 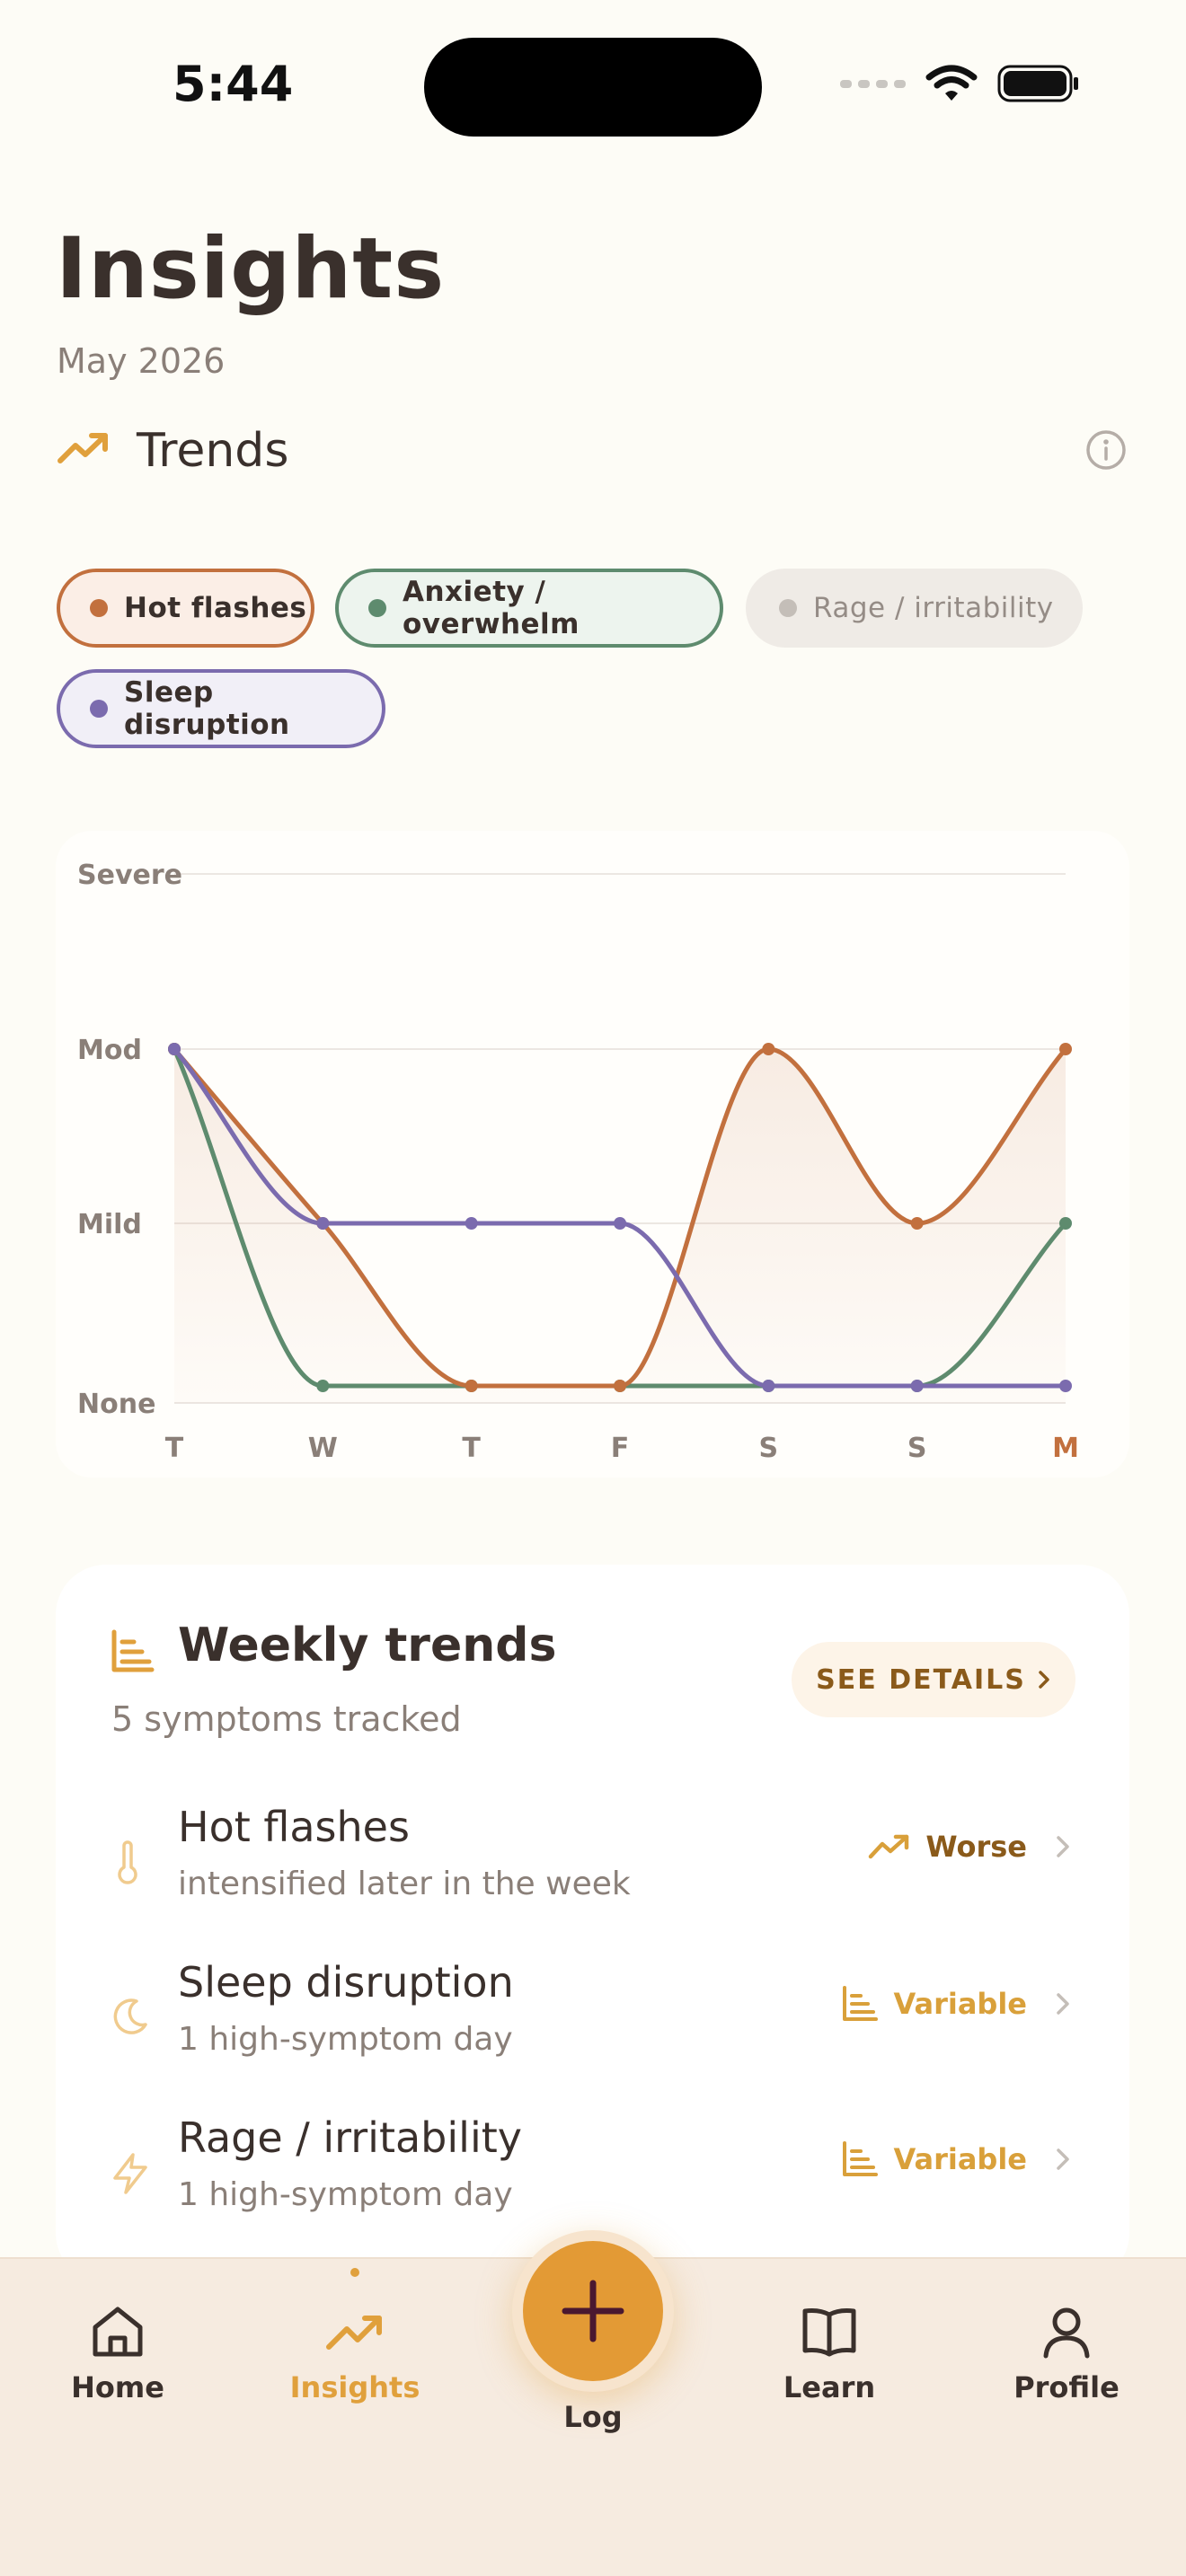 I want to click on status-time: 5:44, so click(x=234, y=84).